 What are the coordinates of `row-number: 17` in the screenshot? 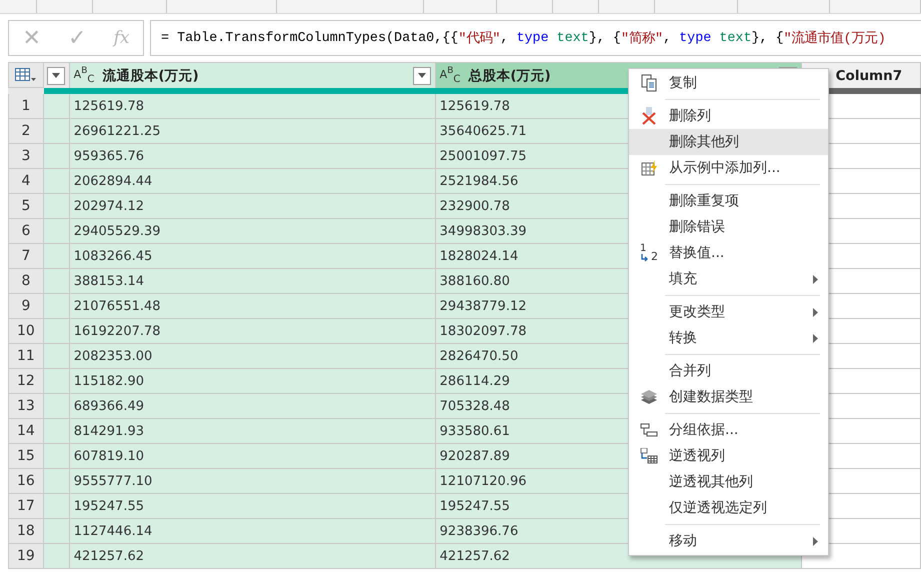 It's located at (26, 506).